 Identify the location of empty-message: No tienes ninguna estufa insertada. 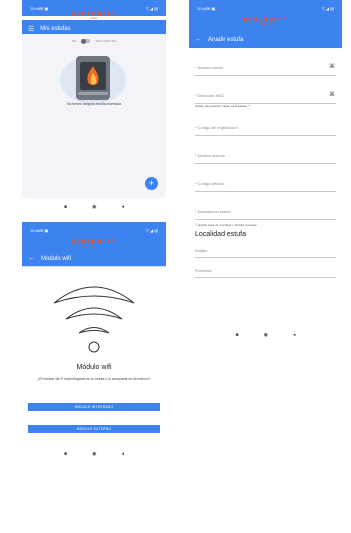
(94, 104).